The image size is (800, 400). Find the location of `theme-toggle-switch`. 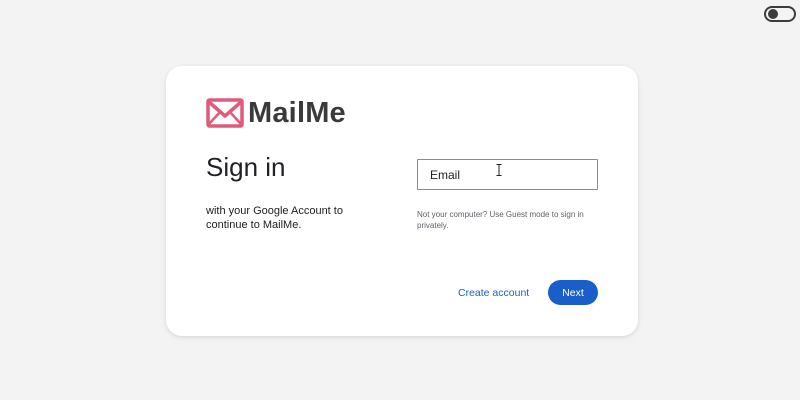

theme-toggle-switch is located at coordinates (780, 14).